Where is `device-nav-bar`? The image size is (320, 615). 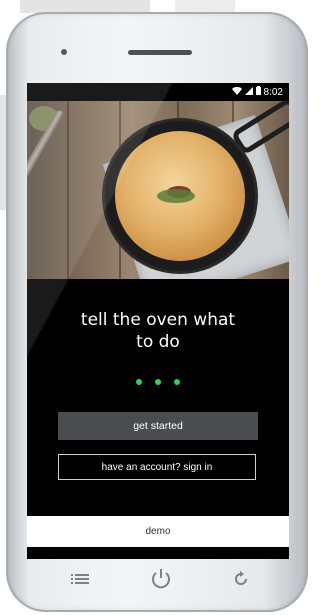
device-nav-bar is located at coordinates (161, 579).